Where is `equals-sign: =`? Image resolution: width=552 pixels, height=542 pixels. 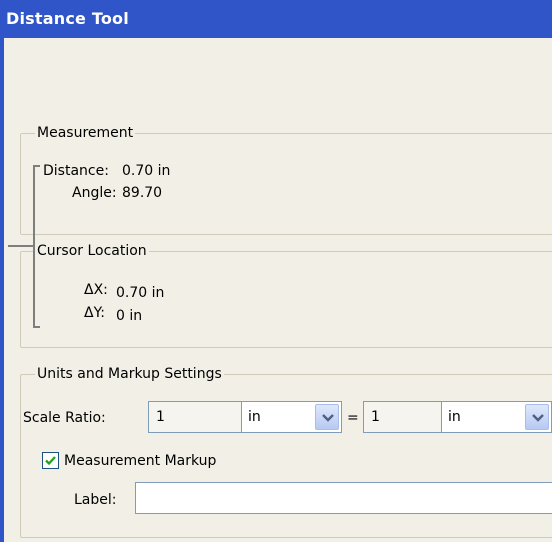 equals-sign: = is located at coordinates (353, 418).